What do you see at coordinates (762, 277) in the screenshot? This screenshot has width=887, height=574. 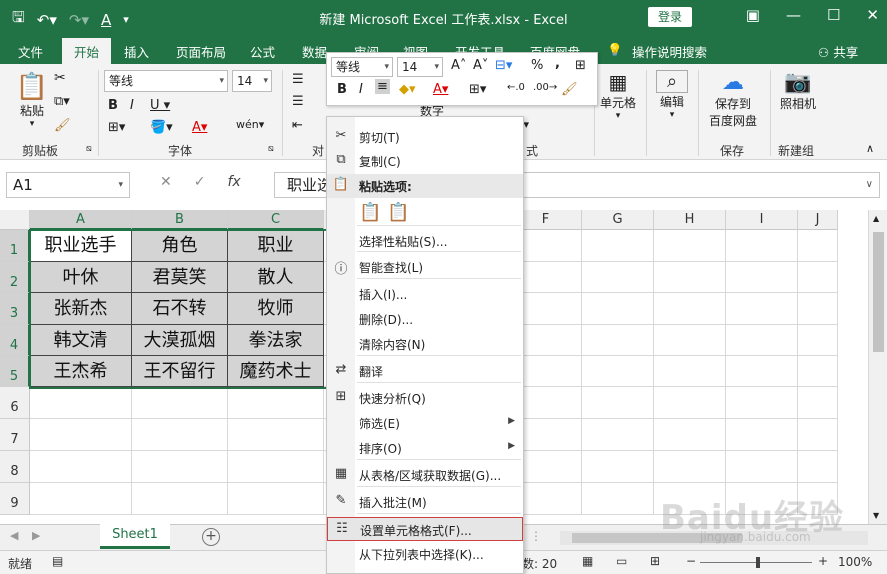 I see `cell-i2` at bounding box center [762, 277].